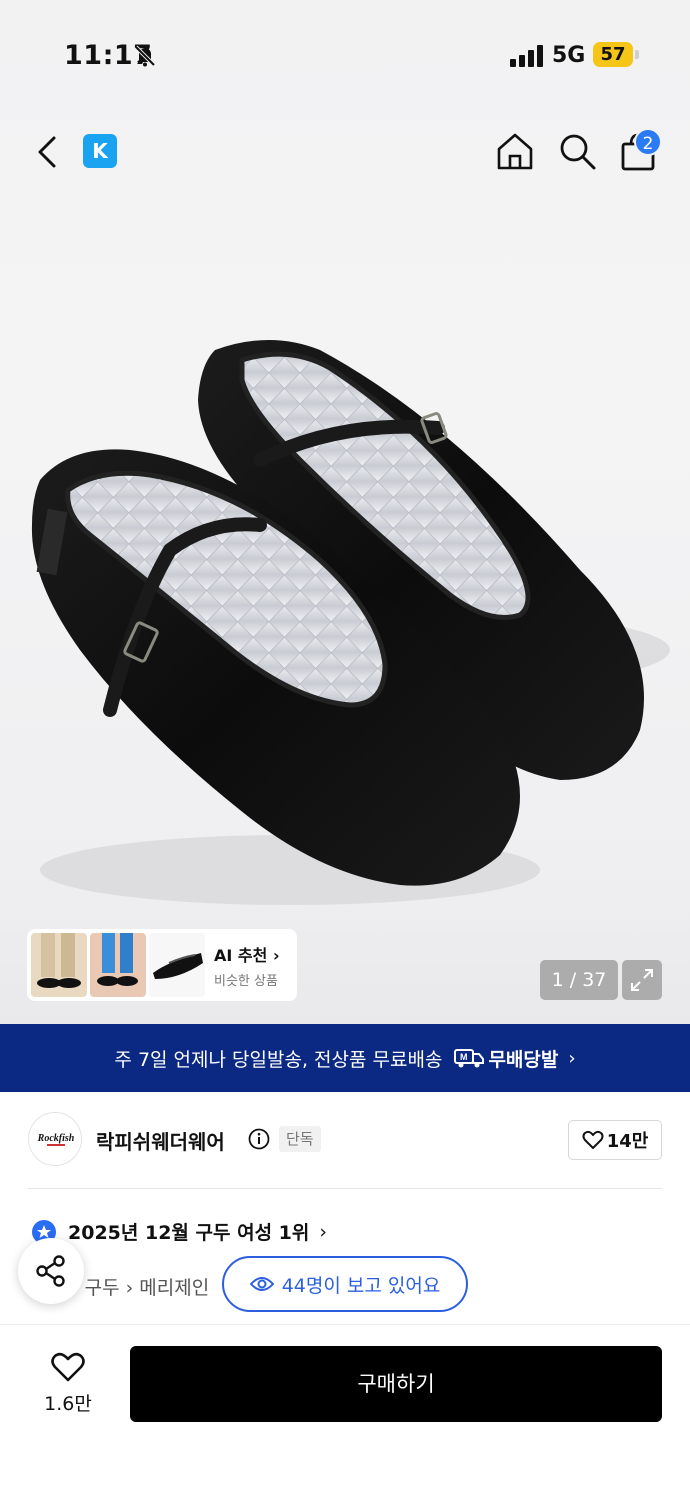  I want to click on bottom-bar: 1.6만 구매하기, so click(345, 1412).